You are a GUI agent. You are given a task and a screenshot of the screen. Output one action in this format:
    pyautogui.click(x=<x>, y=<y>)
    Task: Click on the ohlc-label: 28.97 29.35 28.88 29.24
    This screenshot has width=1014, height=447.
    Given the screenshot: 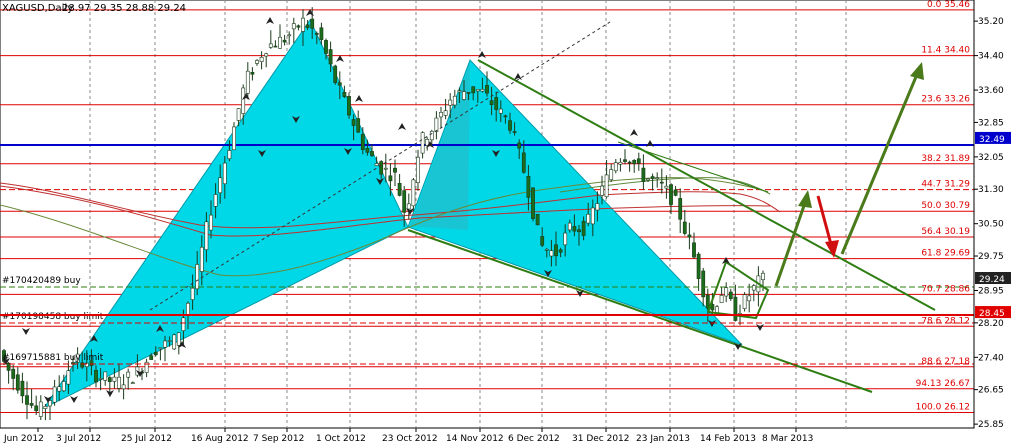 What is the action you would take?
    pyautogui.click(x=124, y=8)
    